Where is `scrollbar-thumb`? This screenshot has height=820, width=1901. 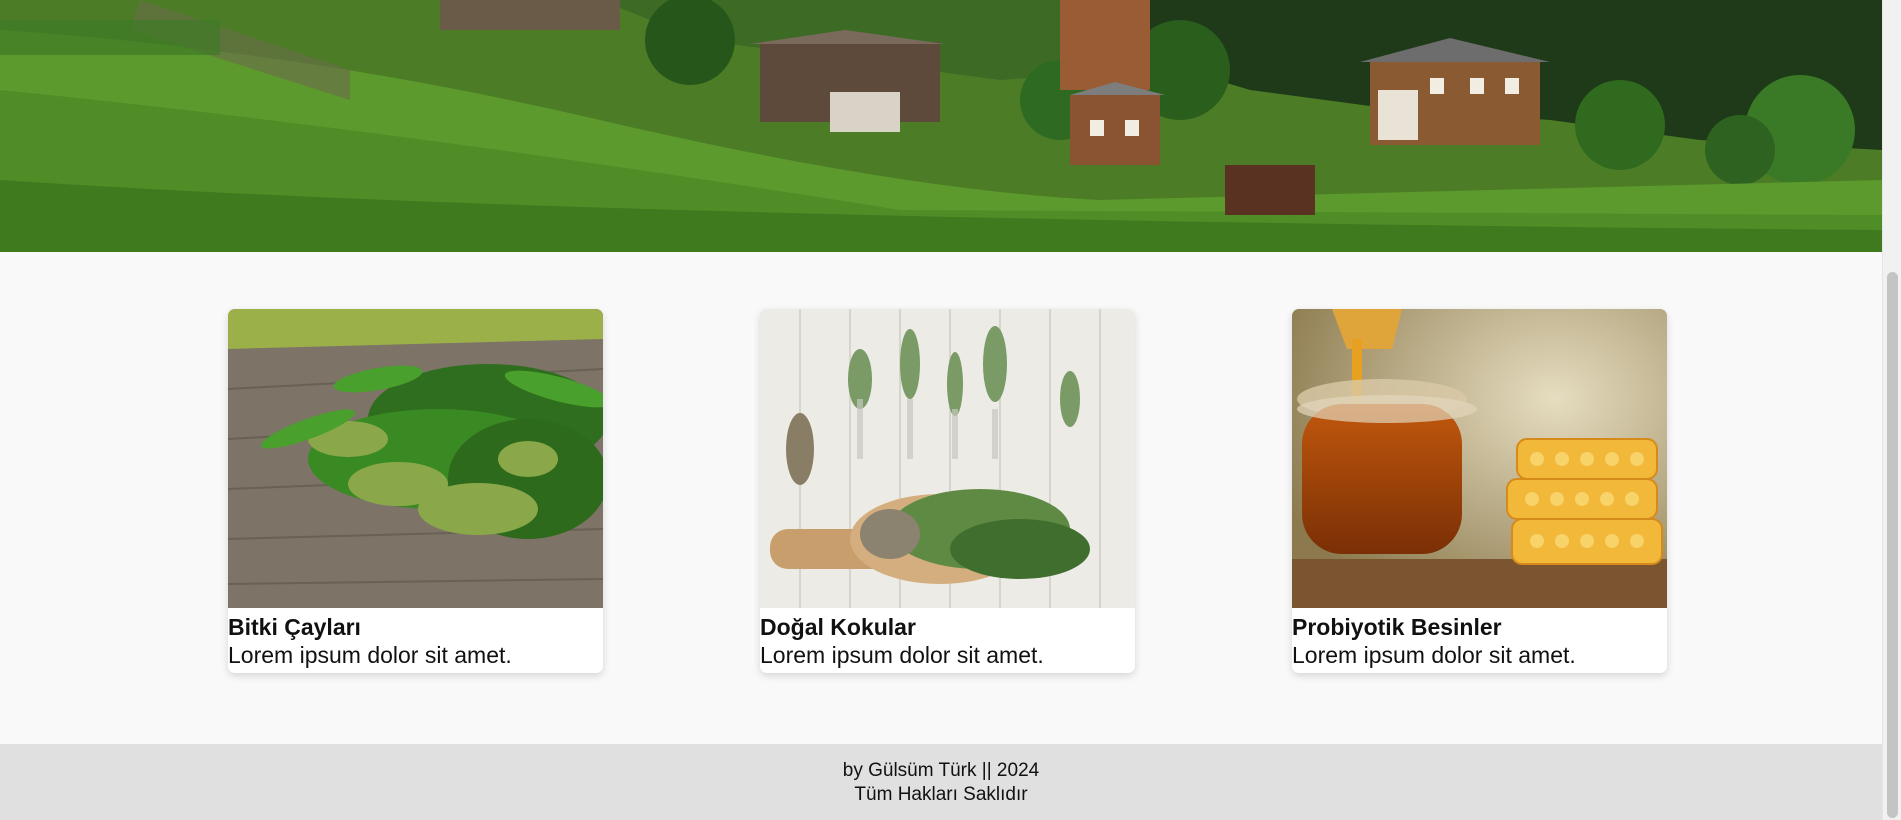 scrollbar-thumb is located at coordinates (1892, 545).